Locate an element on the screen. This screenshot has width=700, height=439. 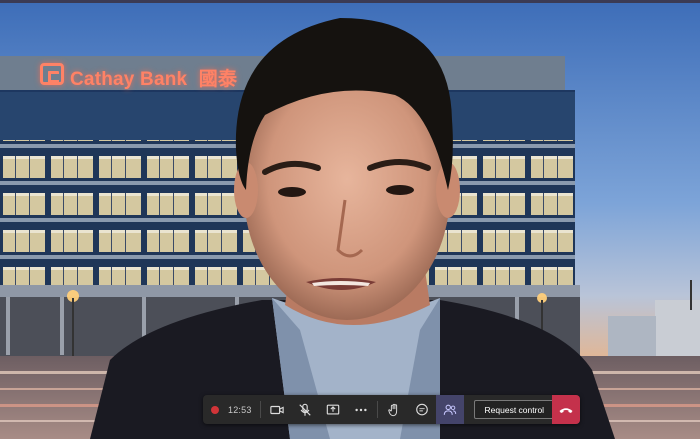
chat-button is located at coordinates (422, 409).